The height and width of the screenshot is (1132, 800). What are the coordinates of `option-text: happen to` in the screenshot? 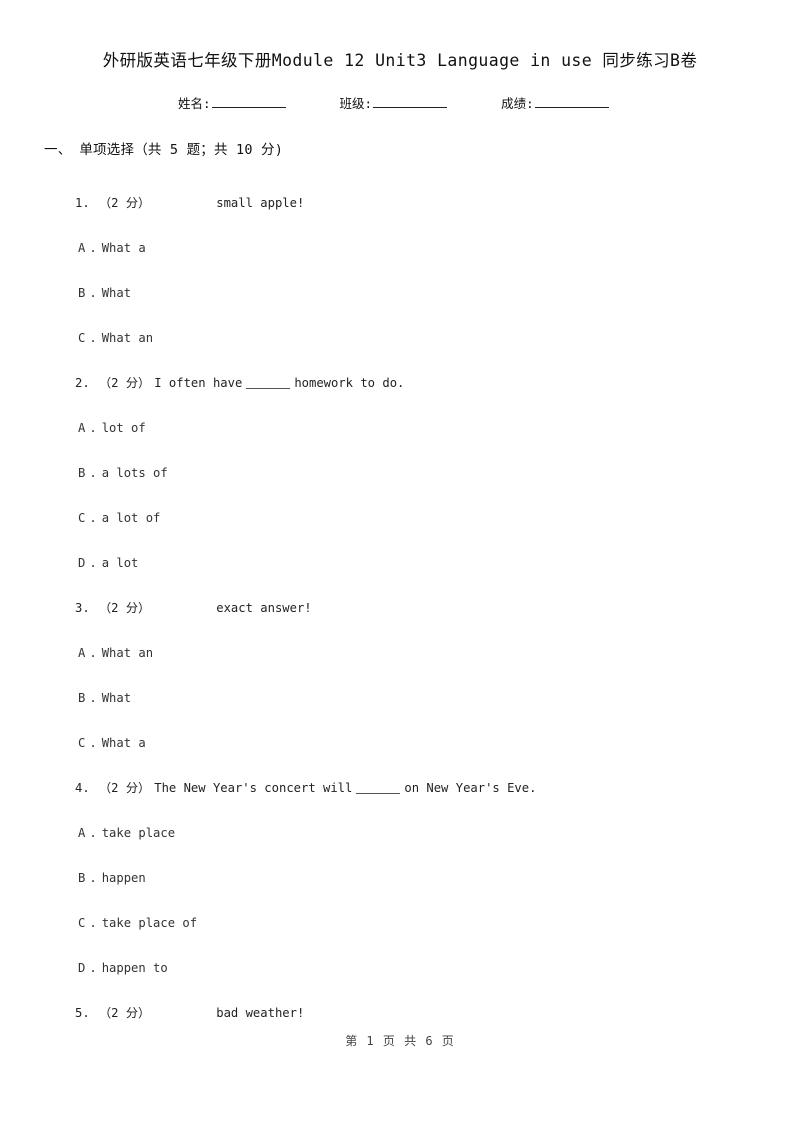 It's located at (134, 967).